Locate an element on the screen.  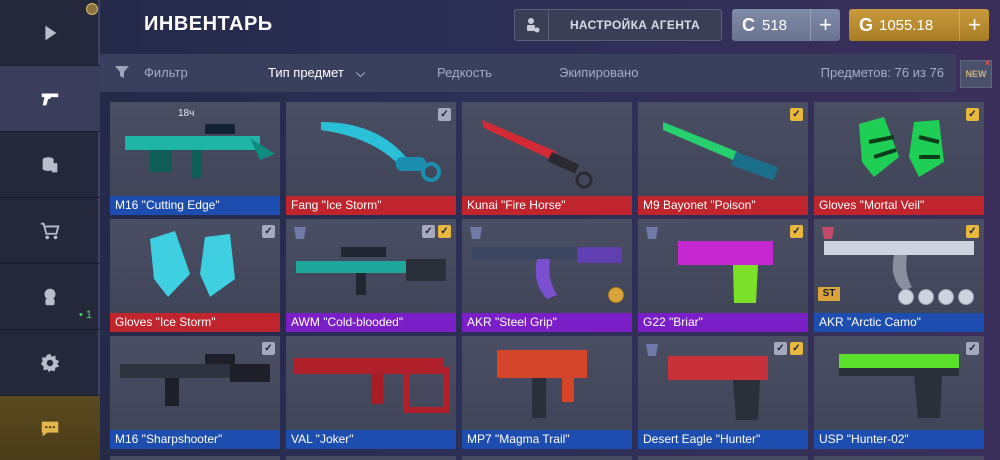
chat-icon is located at coordinates (50, 428).